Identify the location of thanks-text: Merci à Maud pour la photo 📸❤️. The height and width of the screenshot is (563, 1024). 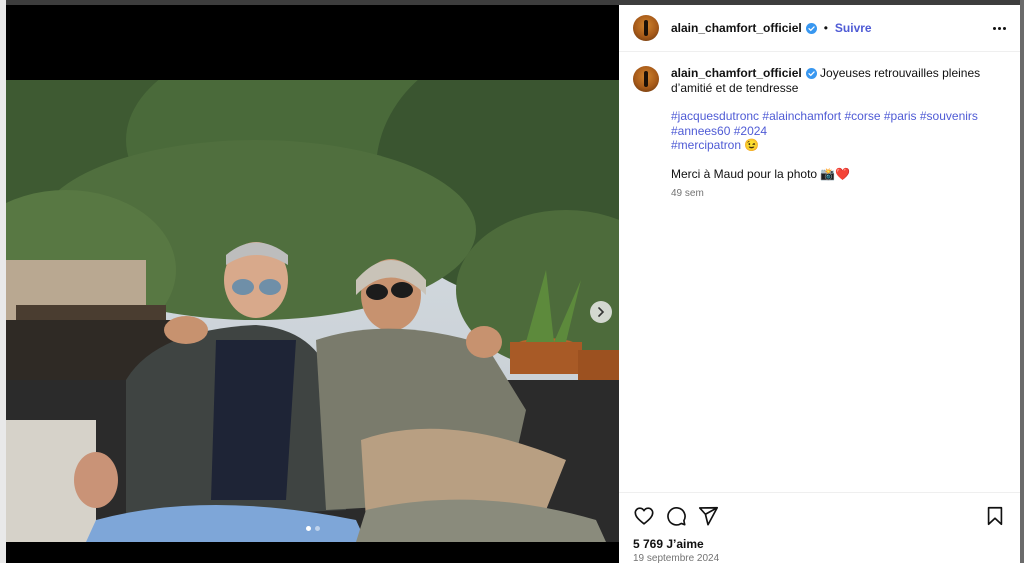
(761, 173).